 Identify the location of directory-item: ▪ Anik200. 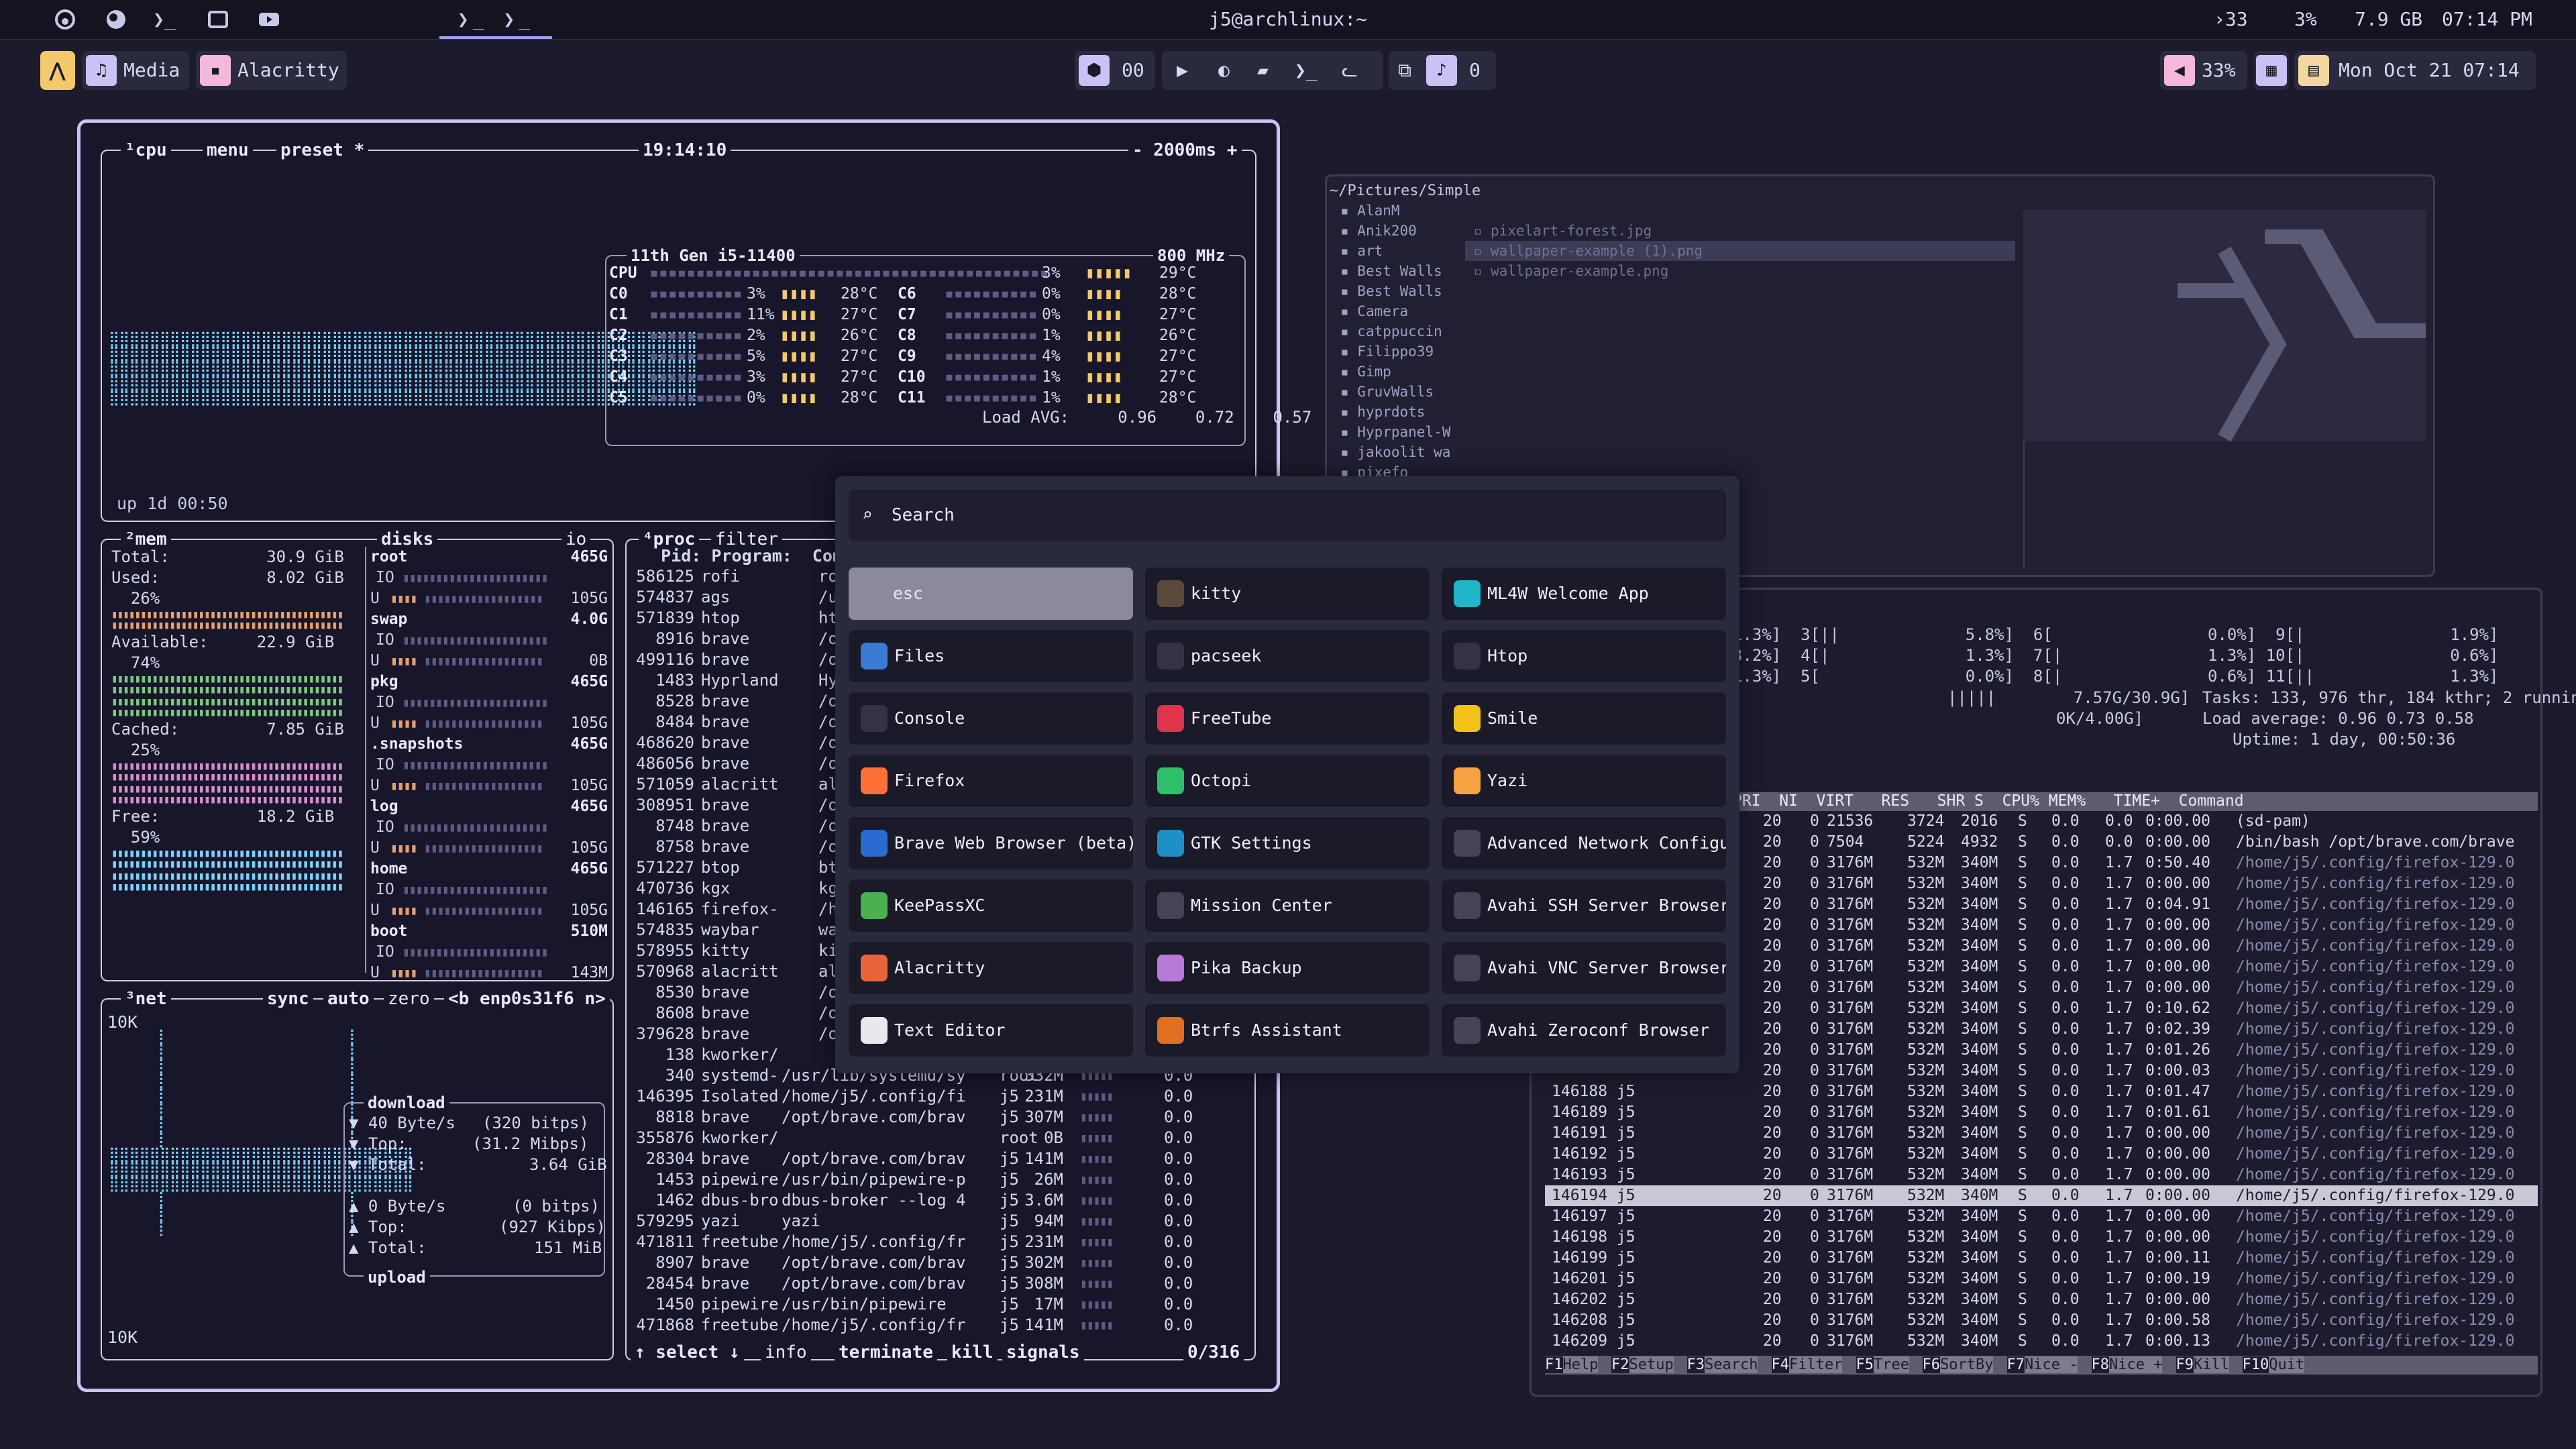
(1404, 231).